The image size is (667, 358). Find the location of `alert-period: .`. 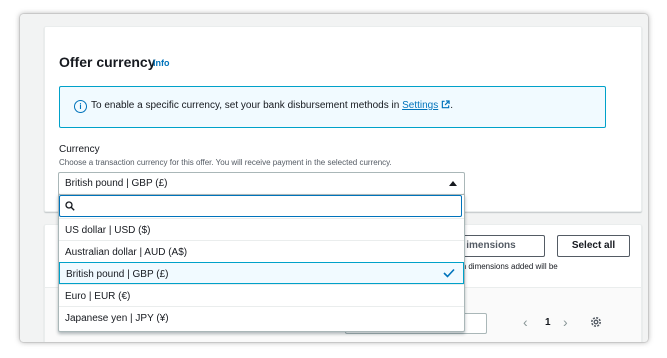

alert-period: . is located at coordinates (452, 105).